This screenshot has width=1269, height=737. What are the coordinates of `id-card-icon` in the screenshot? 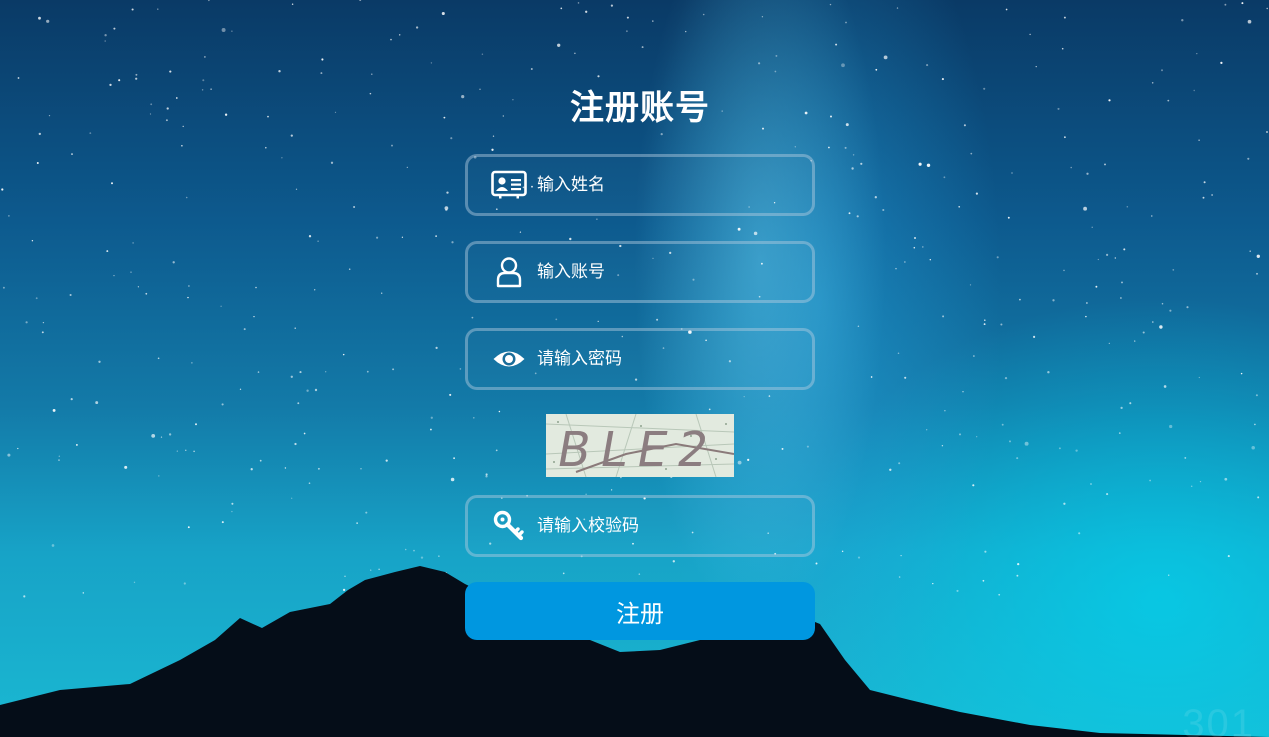 It's located at (509, 185).